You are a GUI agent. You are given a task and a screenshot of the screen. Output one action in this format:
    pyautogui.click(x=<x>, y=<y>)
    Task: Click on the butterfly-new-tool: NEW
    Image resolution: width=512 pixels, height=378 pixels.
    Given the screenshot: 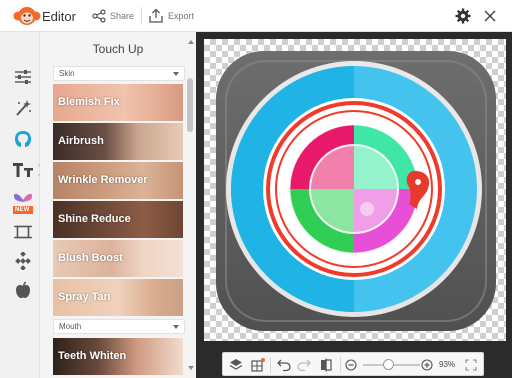 What is the action you would take?
    pyautogui.click(x=23, y=203)
    